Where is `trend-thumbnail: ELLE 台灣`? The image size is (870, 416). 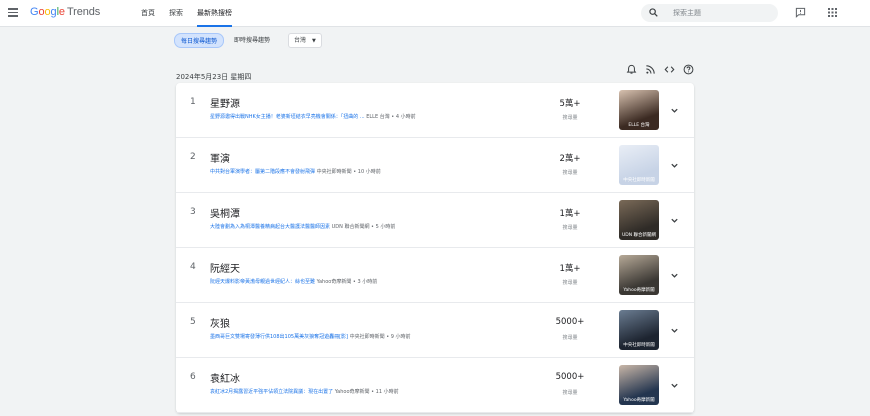 trend-thumbnail: ELLE 台灣 is located at coordinates (639, 110).